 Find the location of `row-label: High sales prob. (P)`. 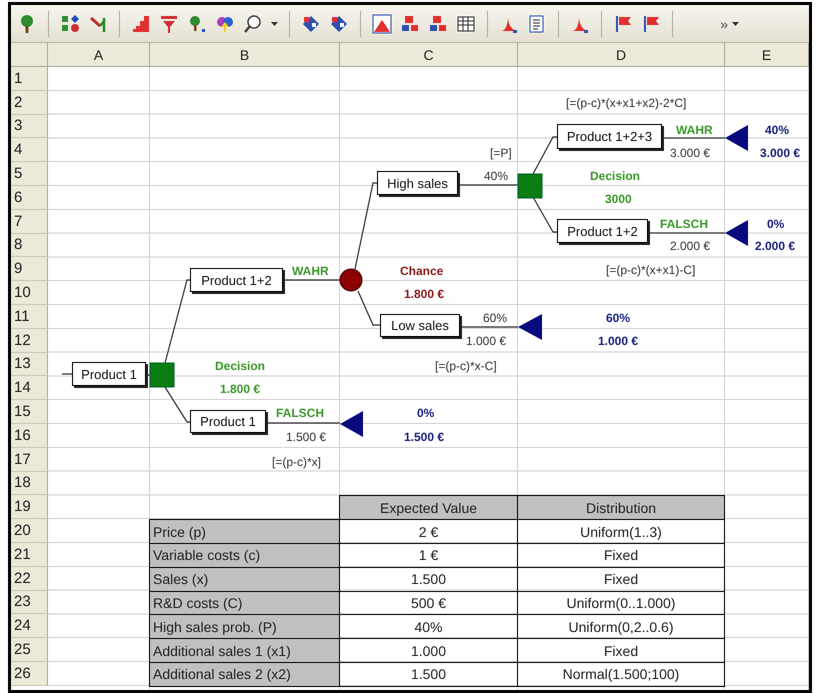

row-label: High sales prob. (P) is located at coordinates (244, 627).